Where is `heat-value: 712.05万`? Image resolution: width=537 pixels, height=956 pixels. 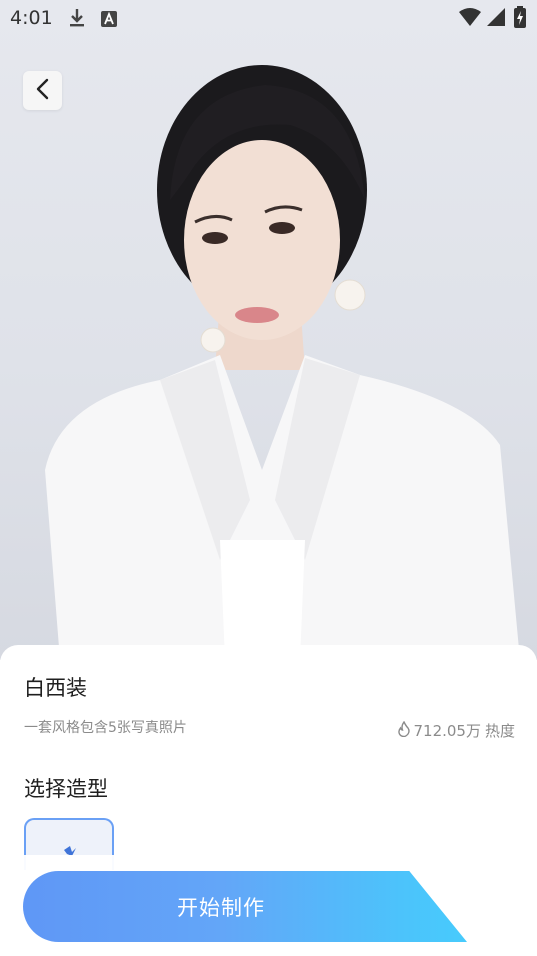
heat-value: 712.05万 is located at coordinates (447, 731).